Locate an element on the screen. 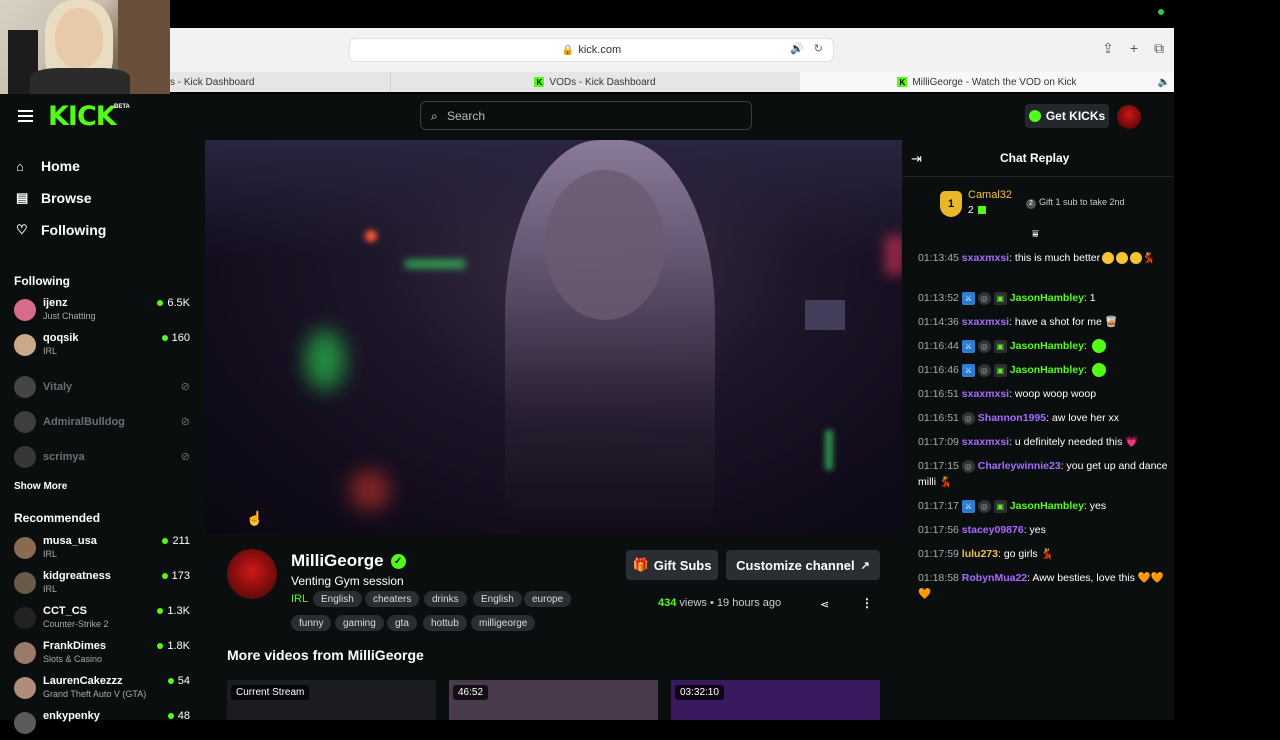 Image resolution: width=1280 pixels, height=740 pixels. chat-username: Shannon1995 is located at coordinates (1012, 418).